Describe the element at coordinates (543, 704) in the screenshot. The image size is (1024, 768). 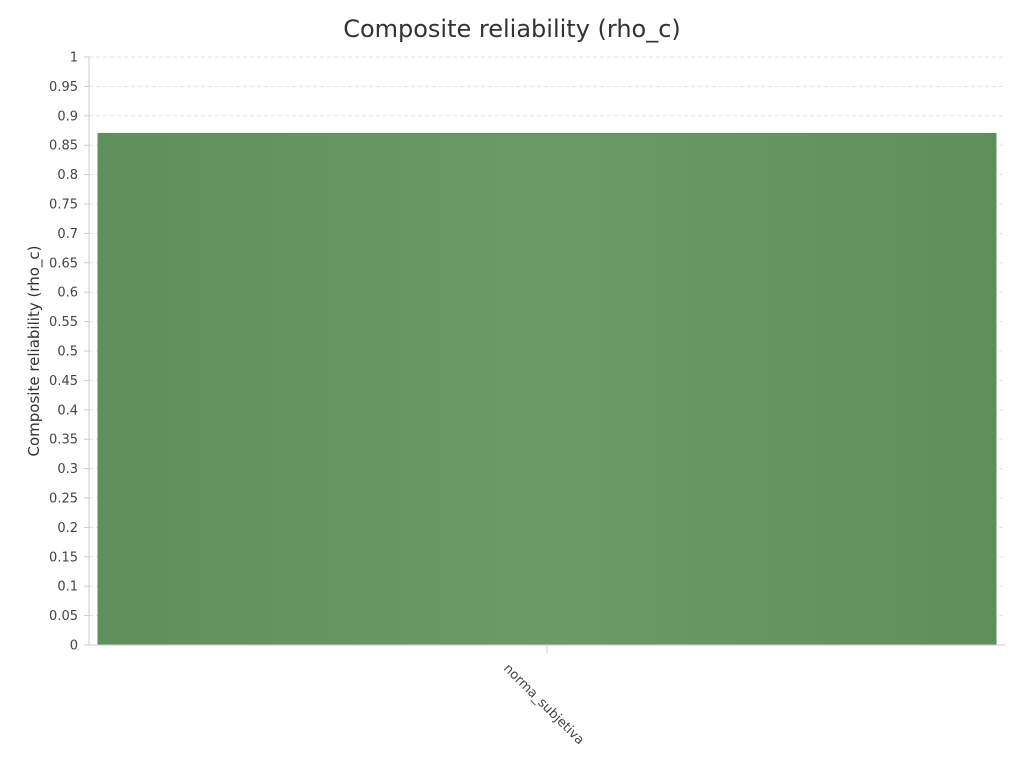
I see `x-tick-label: norma_subjetiva` at that location.